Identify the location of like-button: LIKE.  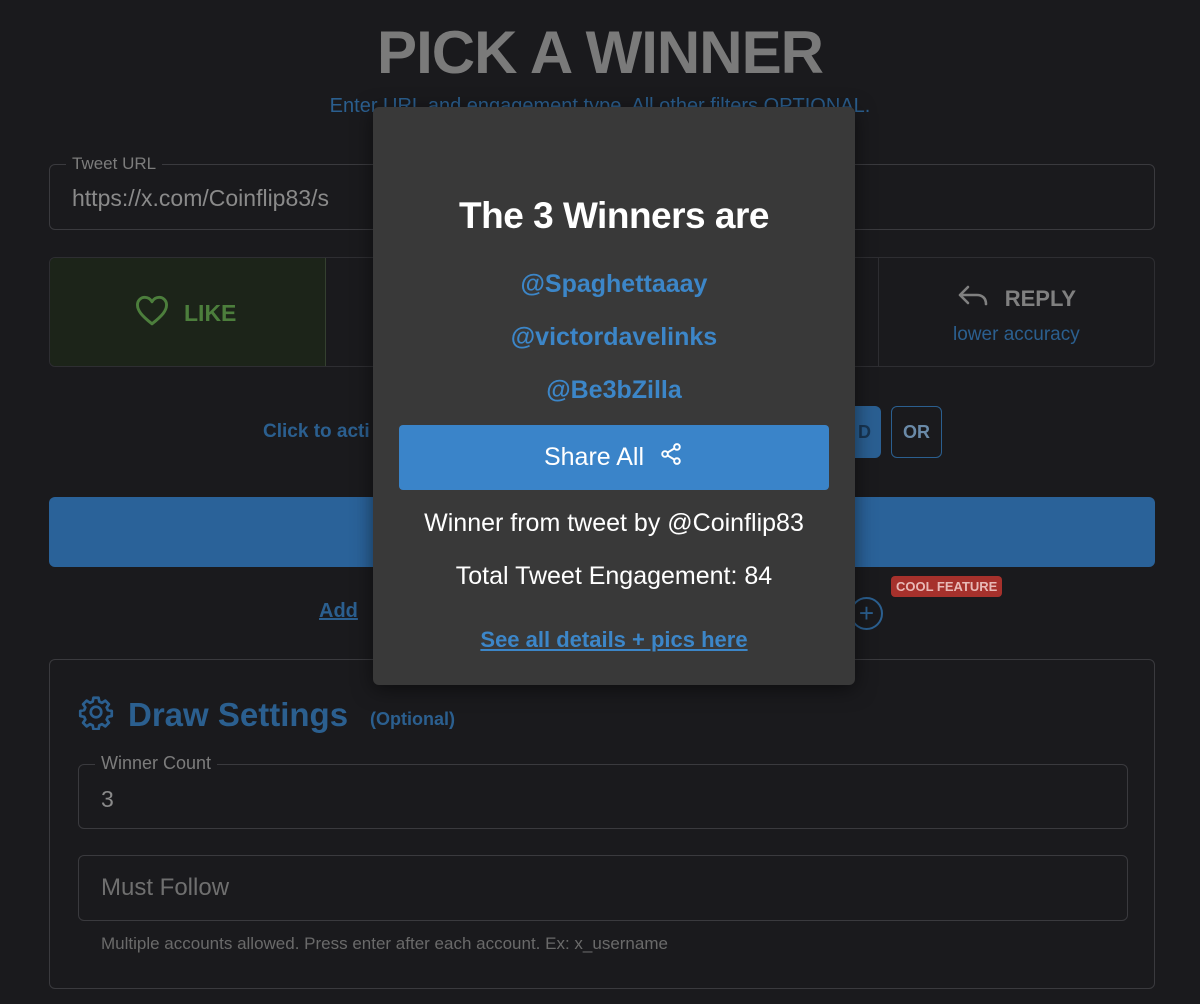
(188, 312).